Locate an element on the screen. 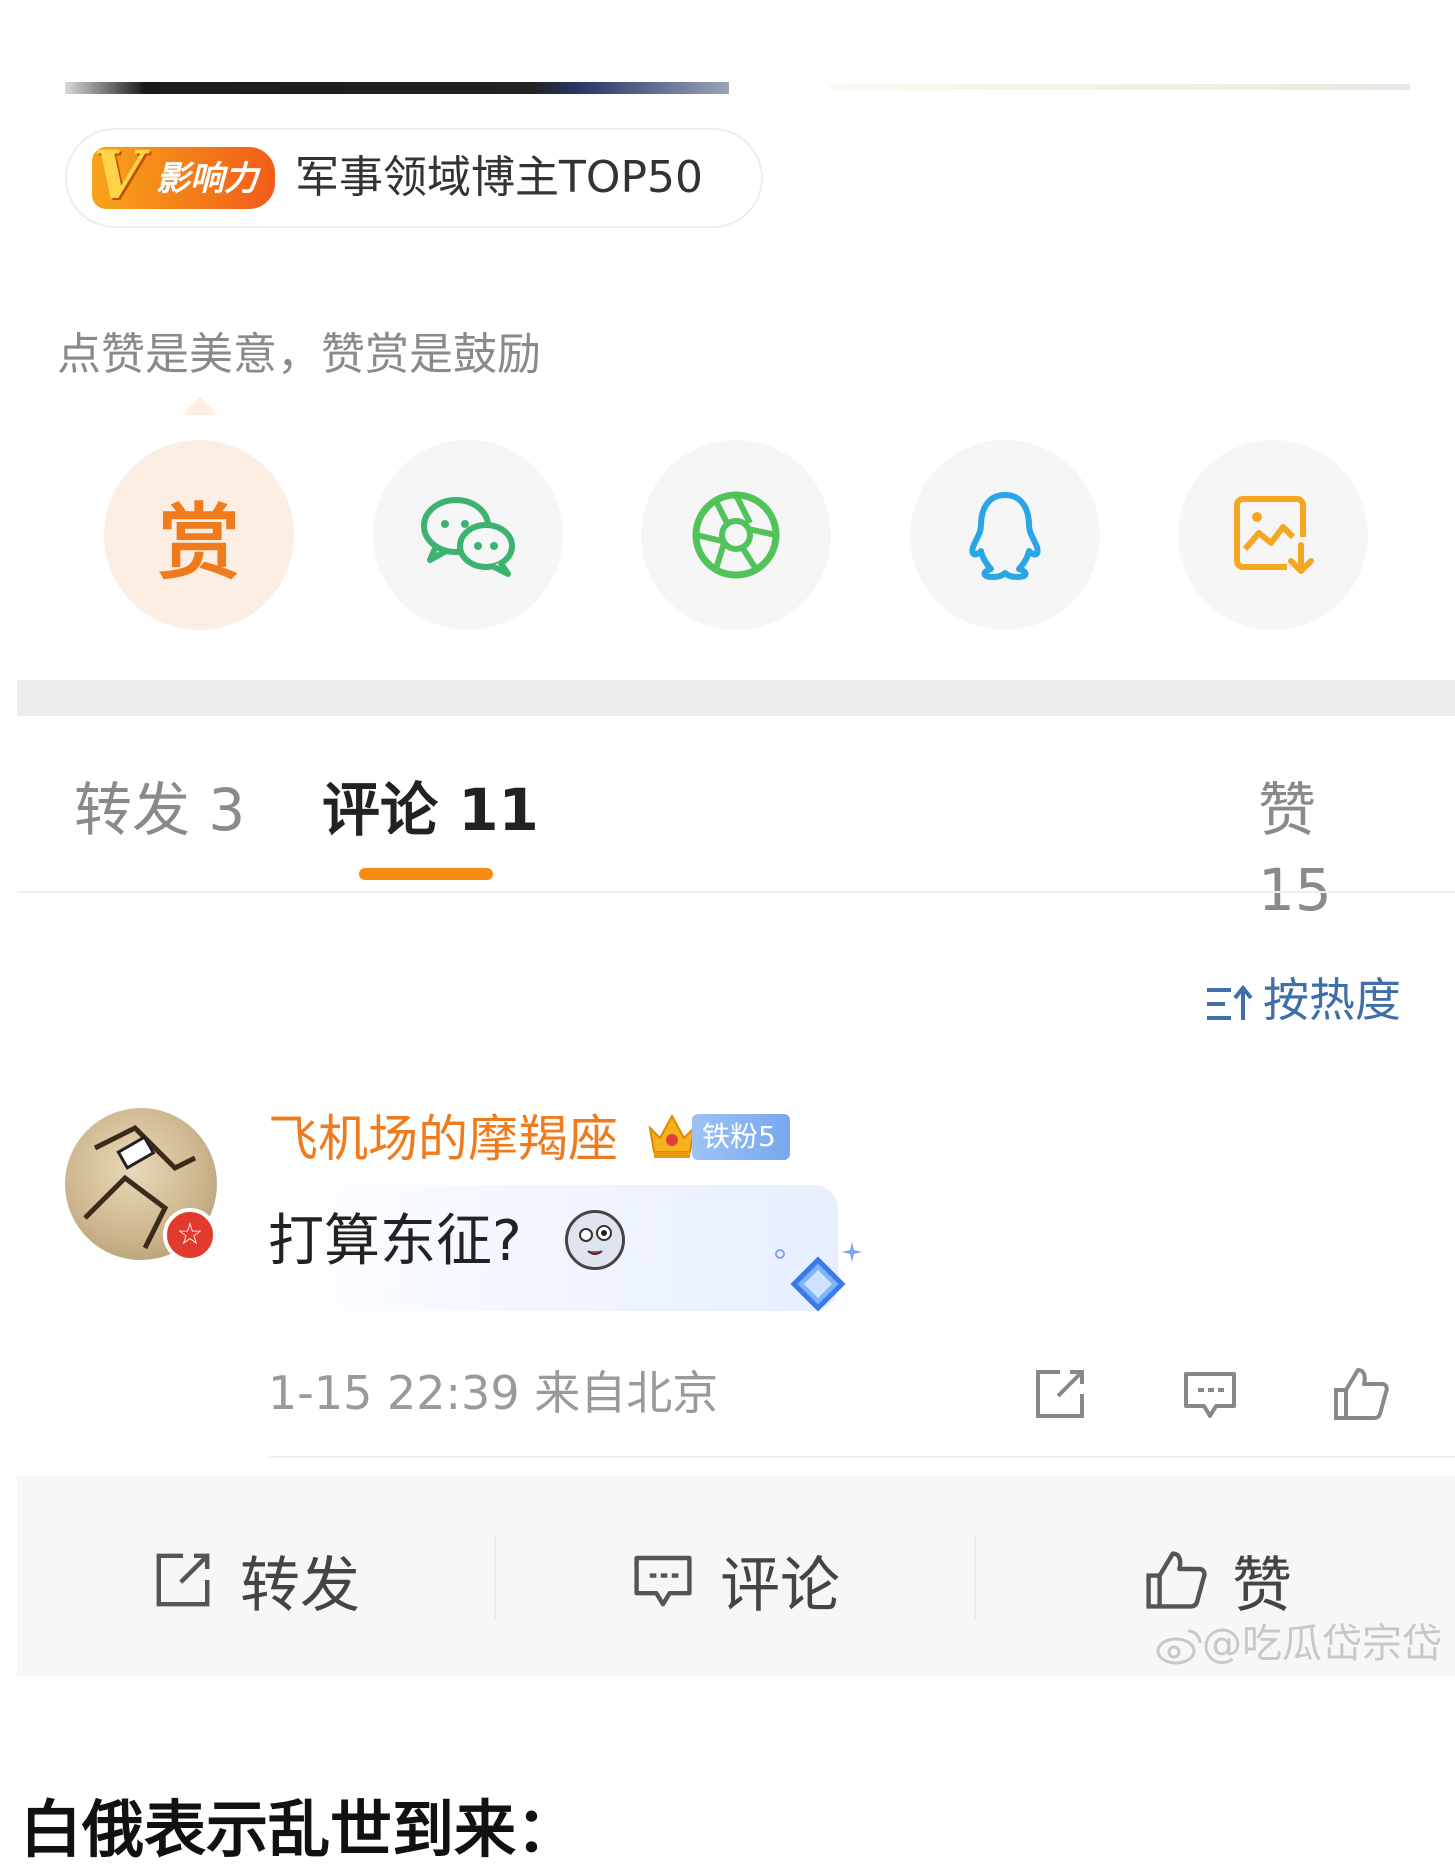 The height and width of the screenshot is (1870, 1455). repost-button: 转发 is located at coordinates (290, 1580).